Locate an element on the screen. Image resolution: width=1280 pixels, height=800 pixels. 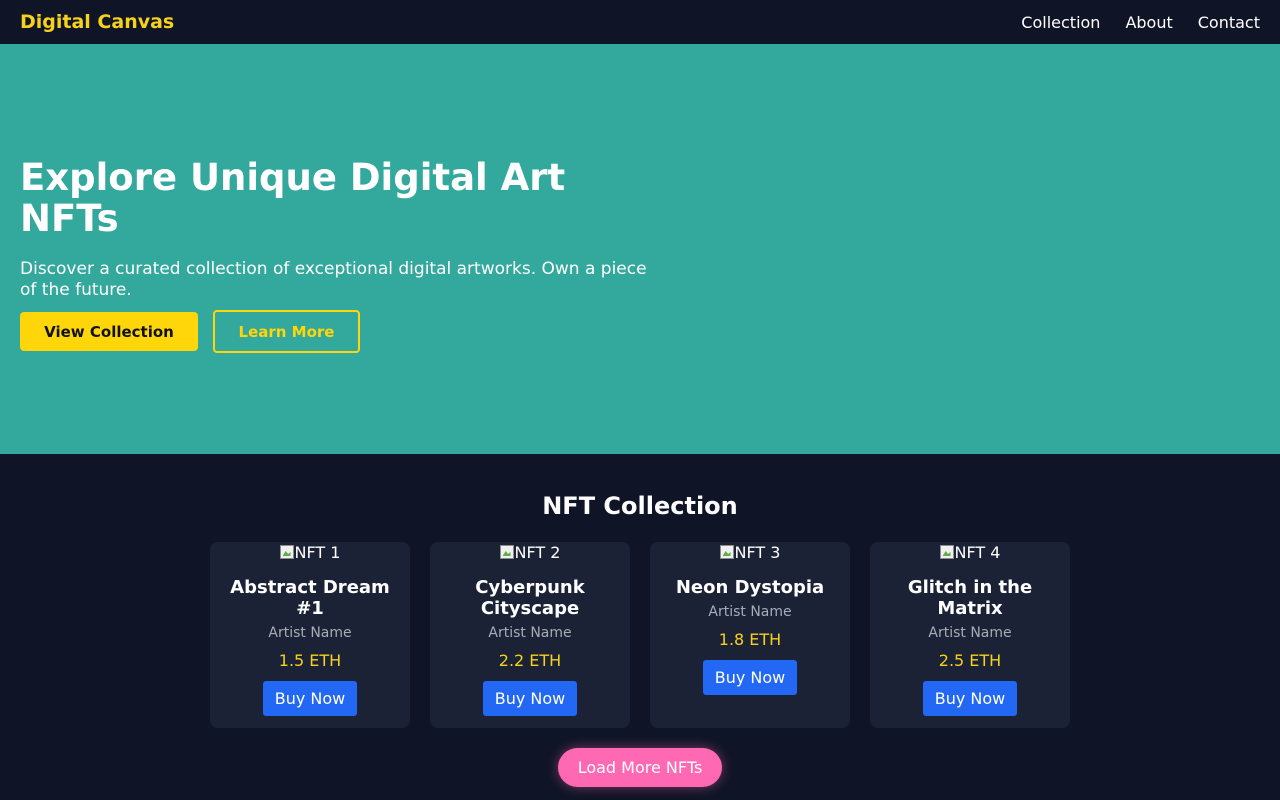
nft-image: NFT 3 is located at coordinates (750, 552).